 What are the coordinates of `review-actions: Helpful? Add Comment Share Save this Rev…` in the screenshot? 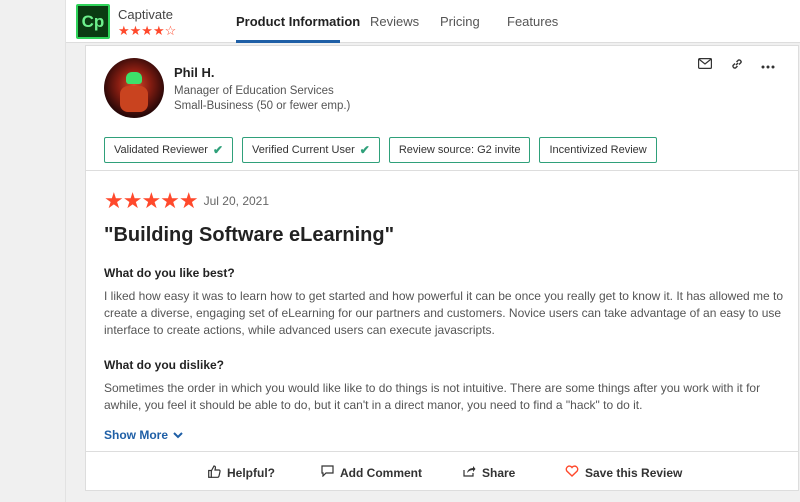 It's located at (442, 471).